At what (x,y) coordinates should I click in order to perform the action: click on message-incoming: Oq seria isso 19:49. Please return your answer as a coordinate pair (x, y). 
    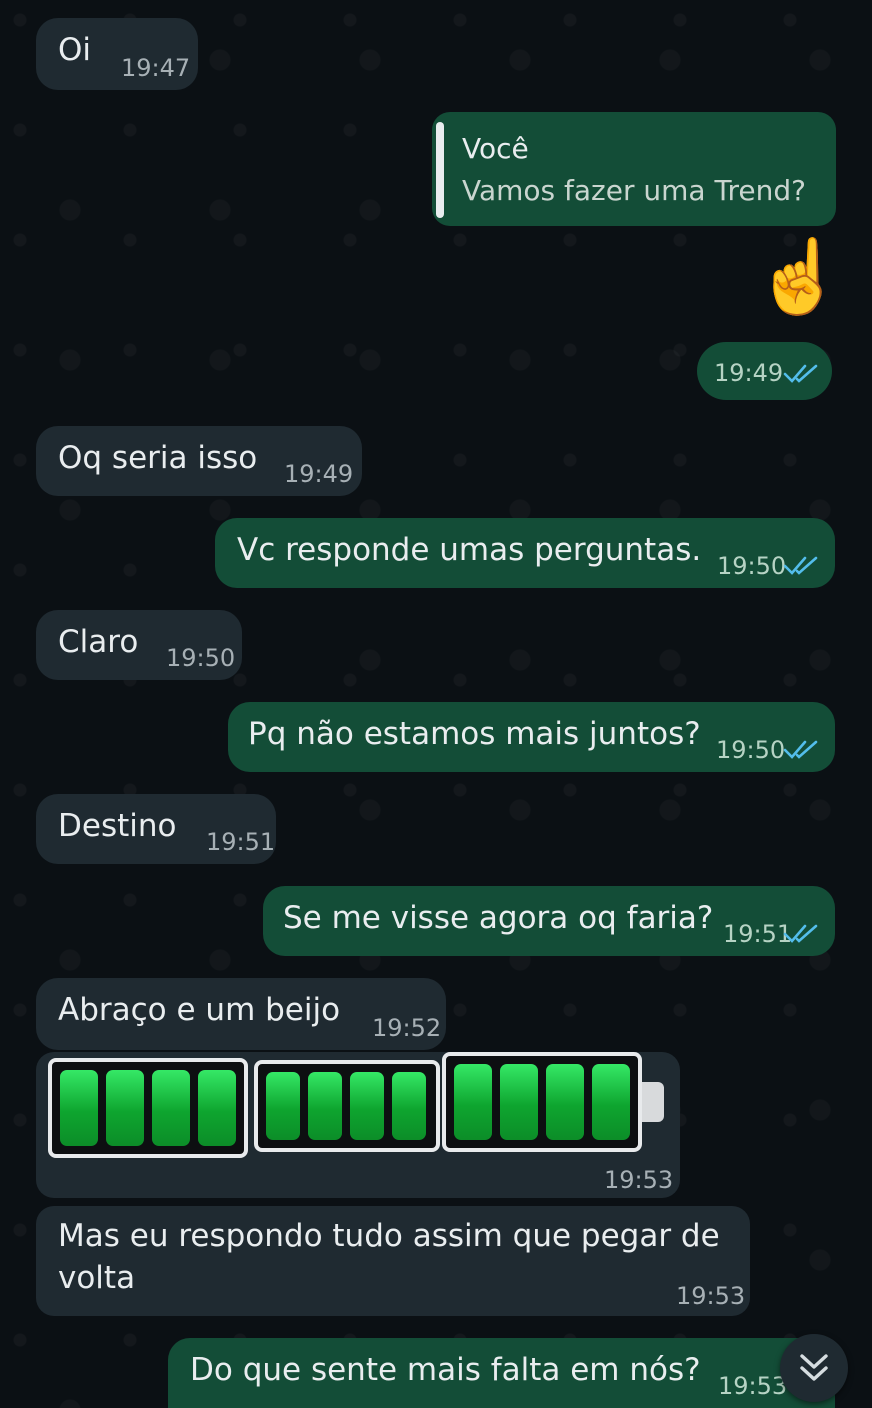
    Looking at the image, I should click on (199, 461).